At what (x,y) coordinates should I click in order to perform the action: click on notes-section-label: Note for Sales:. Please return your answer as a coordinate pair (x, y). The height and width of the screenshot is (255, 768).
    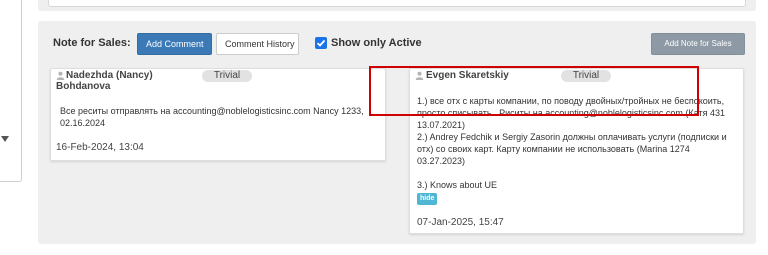
    Looking at the image, I should click on (92, 43).